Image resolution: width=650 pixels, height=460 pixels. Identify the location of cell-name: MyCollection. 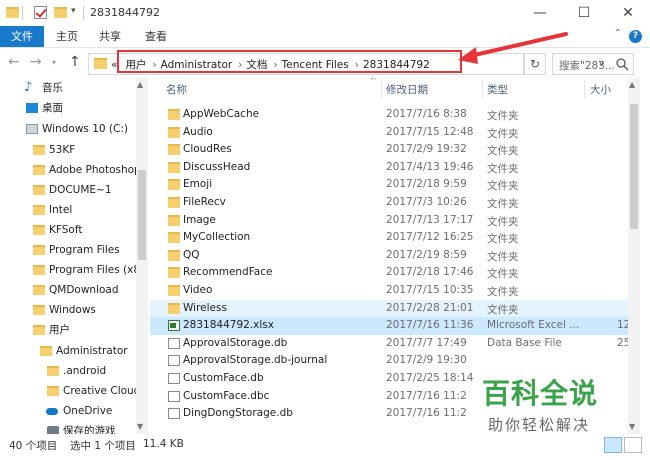
(217, 237).